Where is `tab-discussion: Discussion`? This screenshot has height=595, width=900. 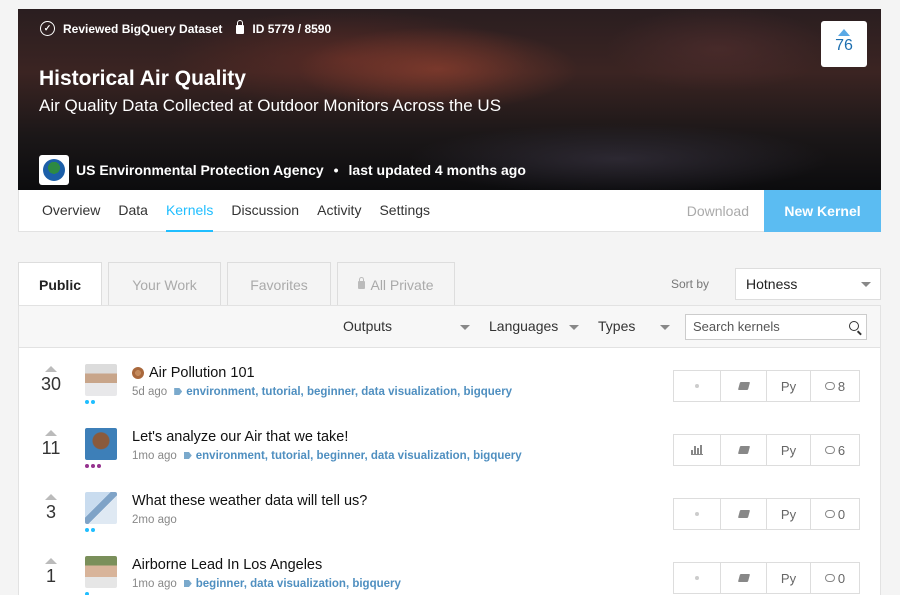
tab-discussion: Discussion is located at coordinates (265, 211).